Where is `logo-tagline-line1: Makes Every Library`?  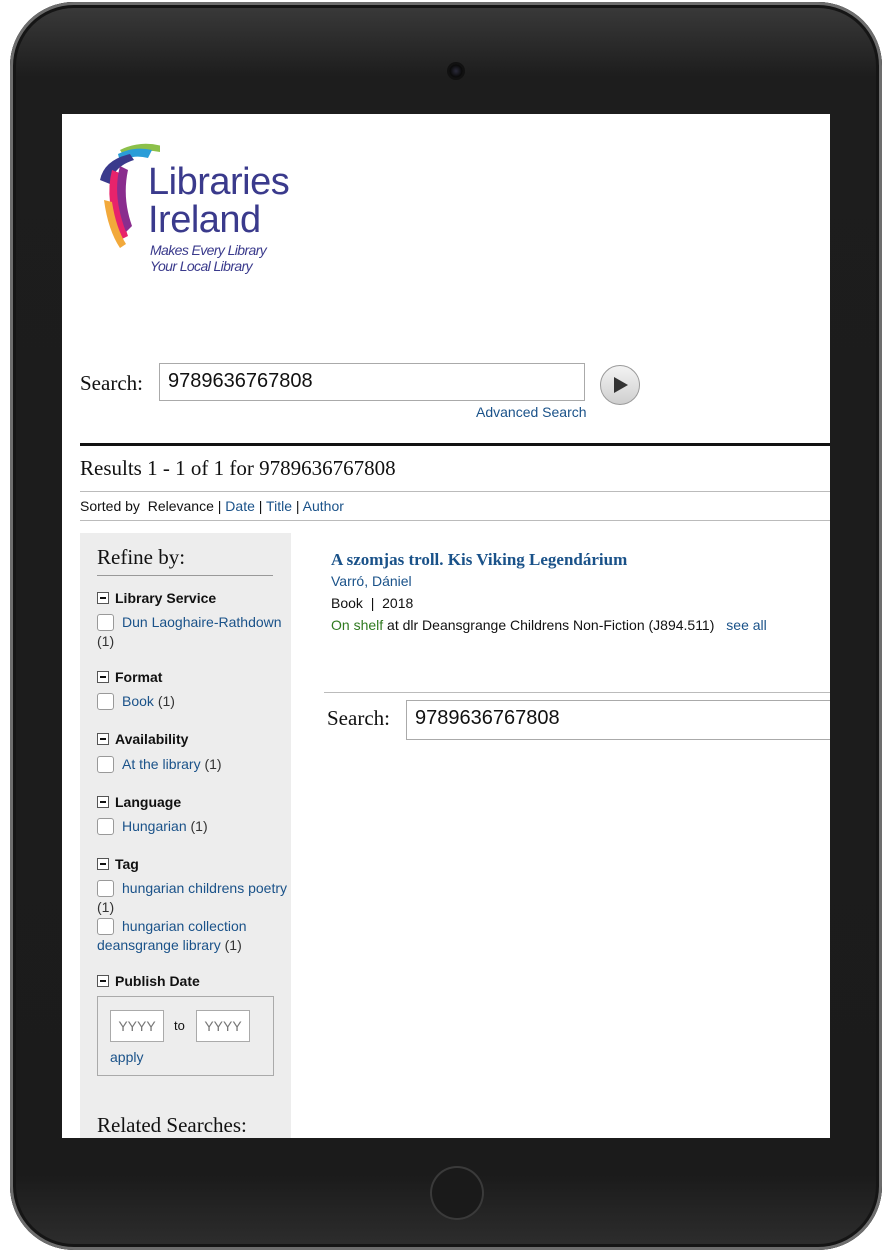
logo-tagline-line1: Makes Every Library is located at coordinates (208, 250).